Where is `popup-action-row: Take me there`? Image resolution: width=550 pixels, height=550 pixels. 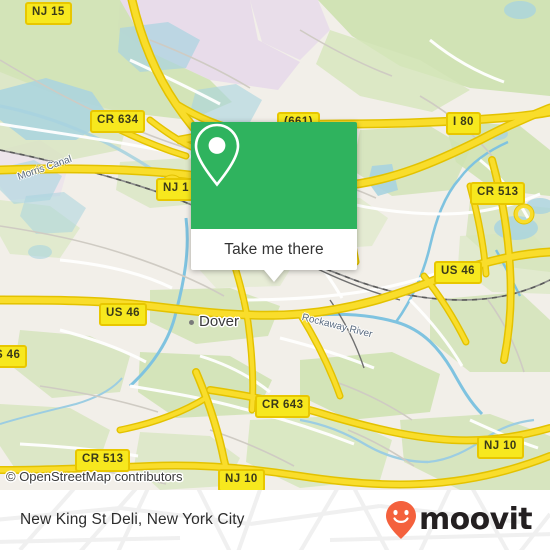 popup-action-row: Take me there is located at coordinates (274, 255).